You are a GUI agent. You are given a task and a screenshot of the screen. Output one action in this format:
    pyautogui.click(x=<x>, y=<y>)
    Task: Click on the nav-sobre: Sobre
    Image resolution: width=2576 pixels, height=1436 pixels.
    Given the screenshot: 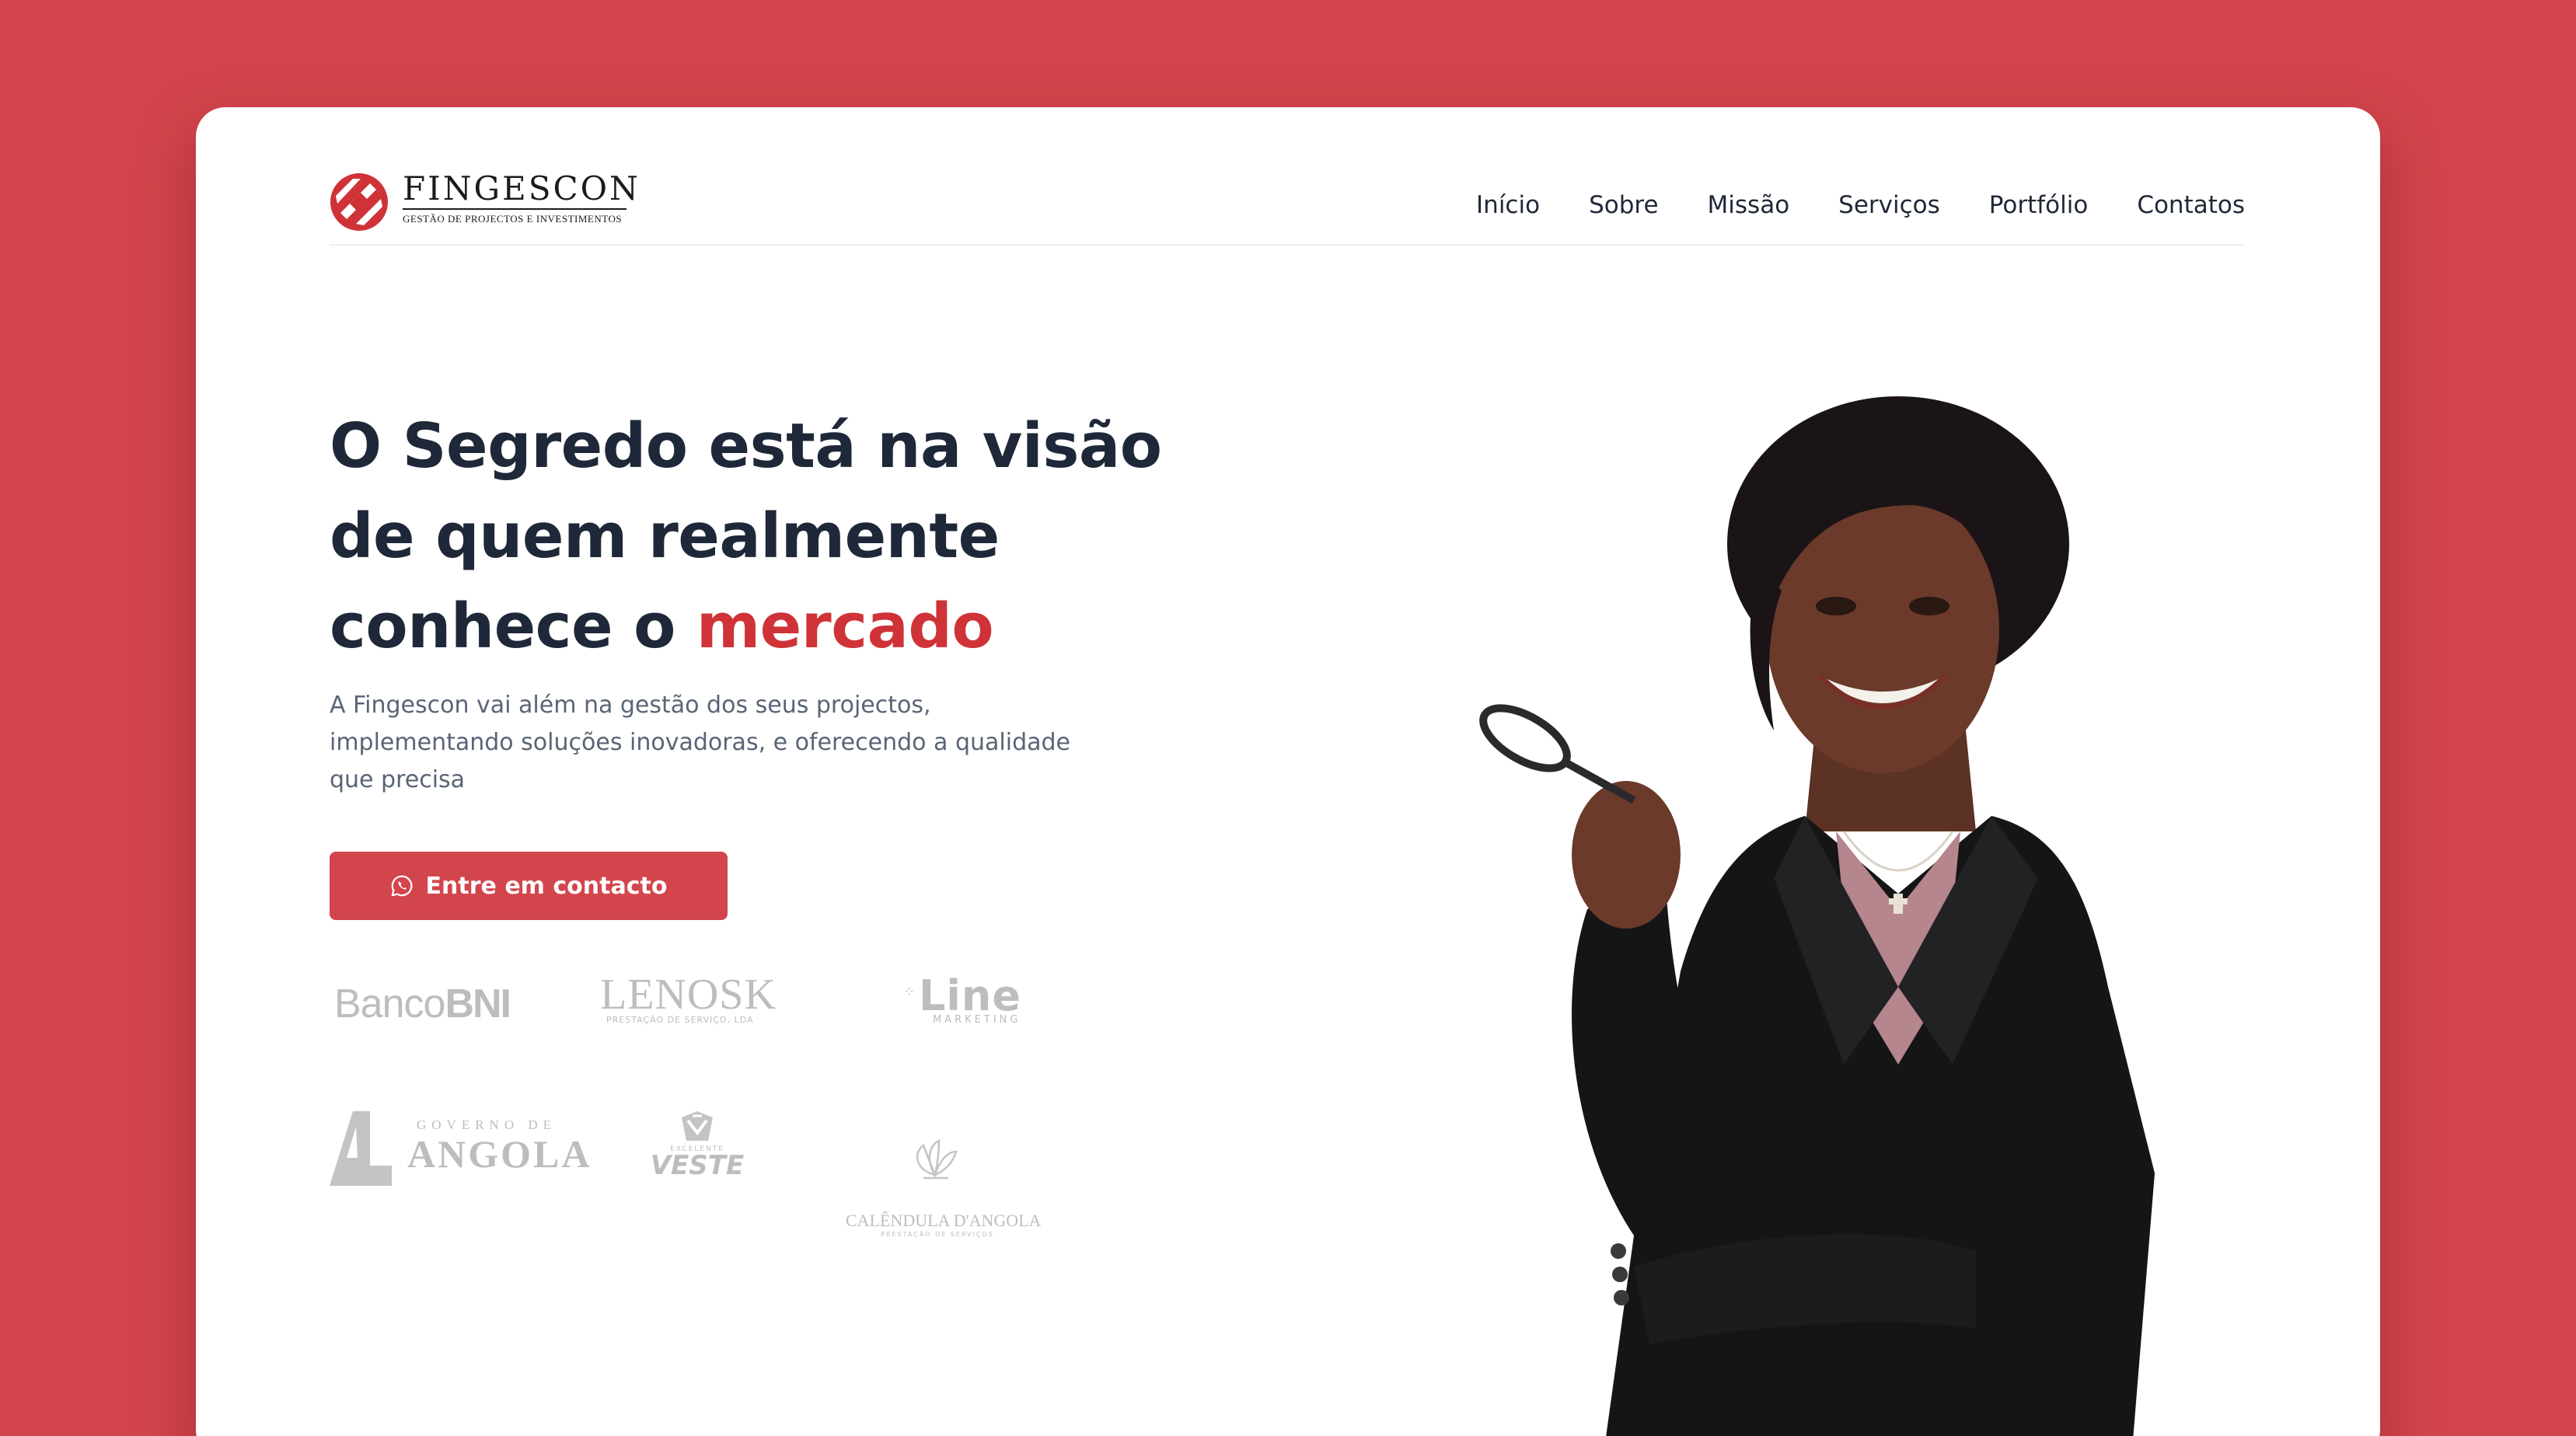 What is the action you would take?
    pyautogui.click(x=1623, y=205)
    